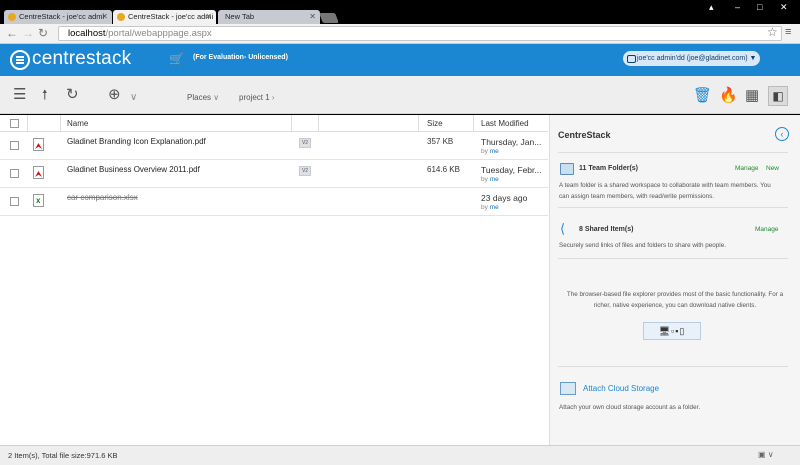 The height and width of the screenshot is (465, 800). Describe the element at coordinates (257, 97) in the screenshot. I see `breadcrumb: project 1 ›` at that location.